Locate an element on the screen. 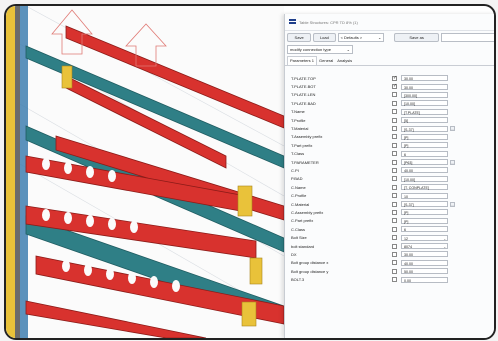 Image resolution: width=498 pixels, height=341 pixels. app-logo-icon is located at coordinates (292, 22).